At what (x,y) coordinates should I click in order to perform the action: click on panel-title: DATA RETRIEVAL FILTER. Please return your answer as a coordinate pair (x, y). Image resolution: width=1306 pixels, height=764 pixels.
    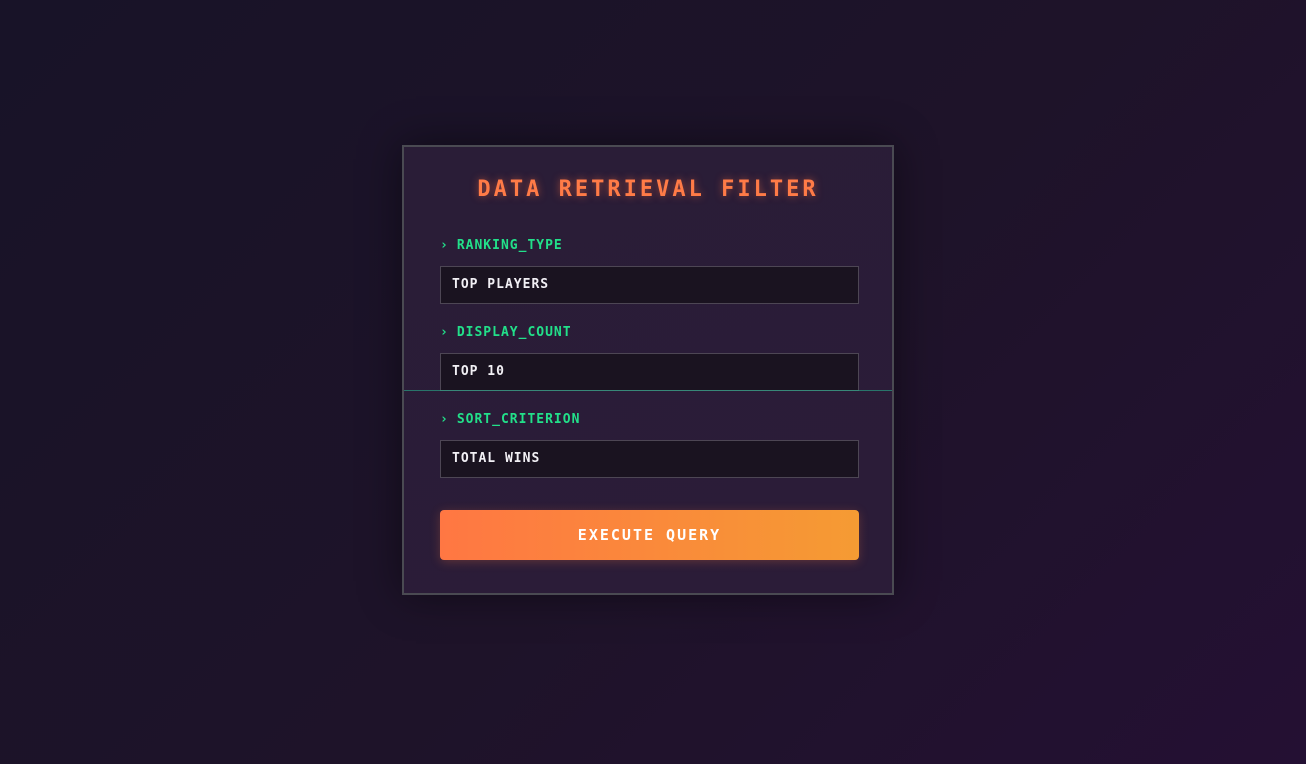
    Looking at the image, I should click on (648, 189).